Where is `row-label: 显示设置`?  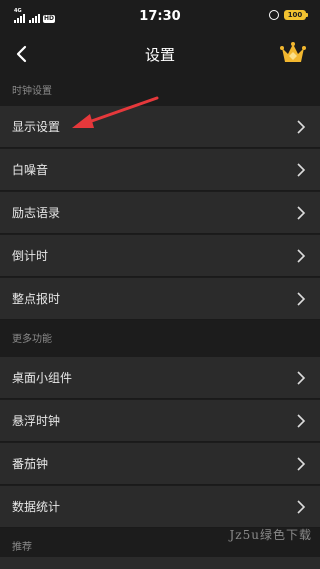
row-label: 显示设置 is located at coordinates (36, 127).